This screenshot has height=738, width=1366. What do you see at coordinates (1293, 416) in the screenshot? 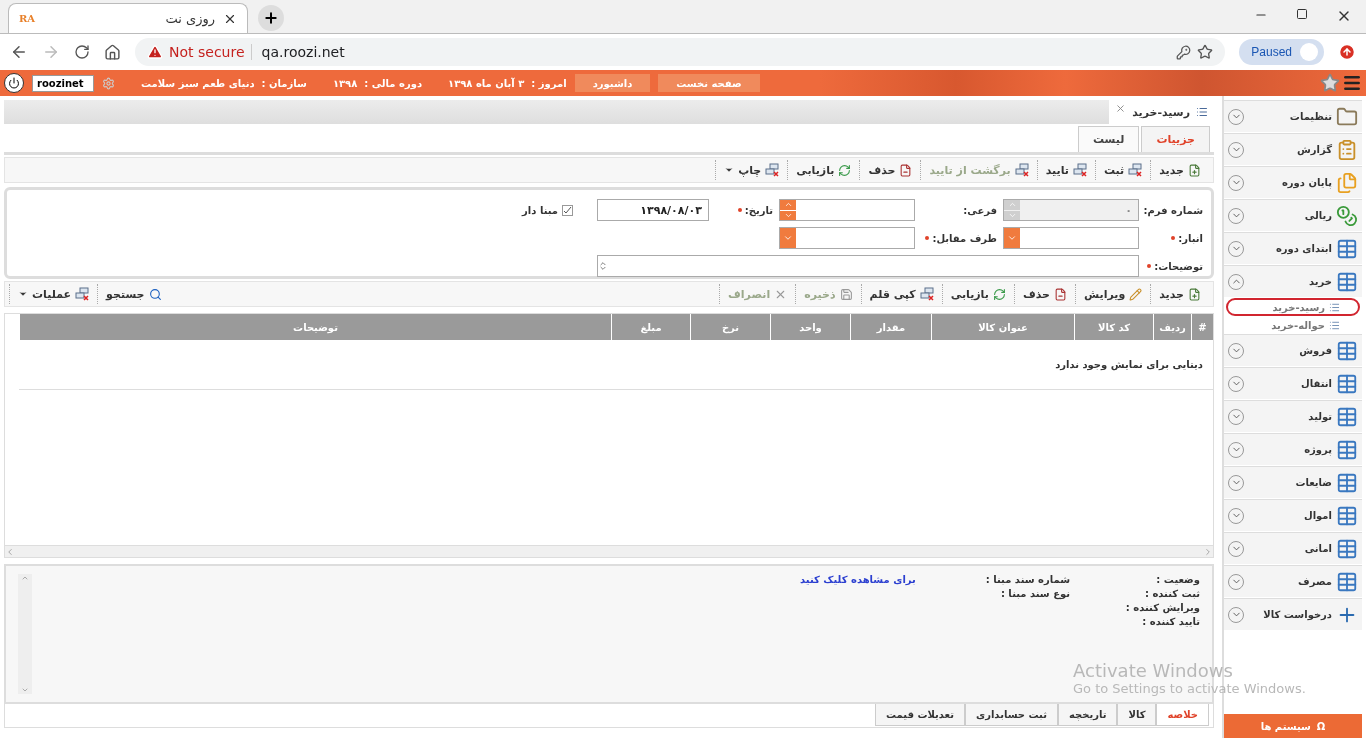
I see `sidebar-item: تولید` at bounding box center [1293, 416].